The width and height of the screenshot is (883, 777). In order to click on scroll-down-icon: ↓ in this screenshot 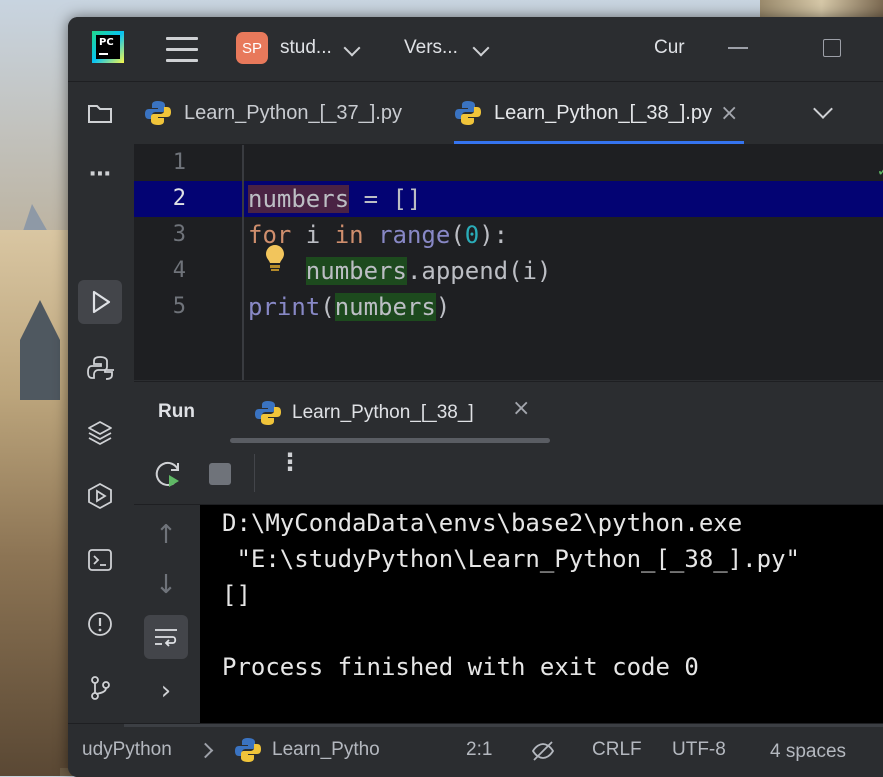, I will do `click(166, 585)`.